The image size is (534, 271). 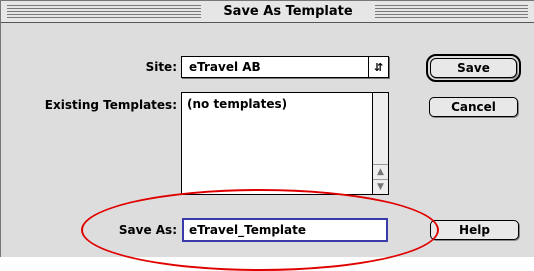 I want to click on help-button: Help, so click(x=474, y=230).